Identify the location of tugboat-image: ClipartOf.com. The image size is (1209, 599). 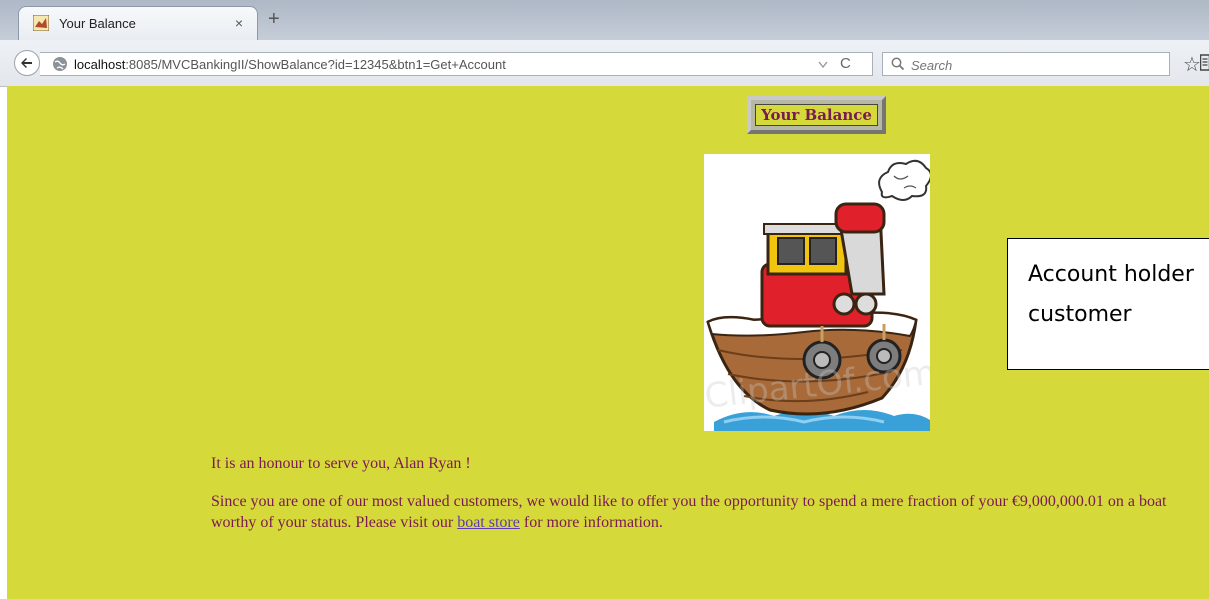
(817, 292).